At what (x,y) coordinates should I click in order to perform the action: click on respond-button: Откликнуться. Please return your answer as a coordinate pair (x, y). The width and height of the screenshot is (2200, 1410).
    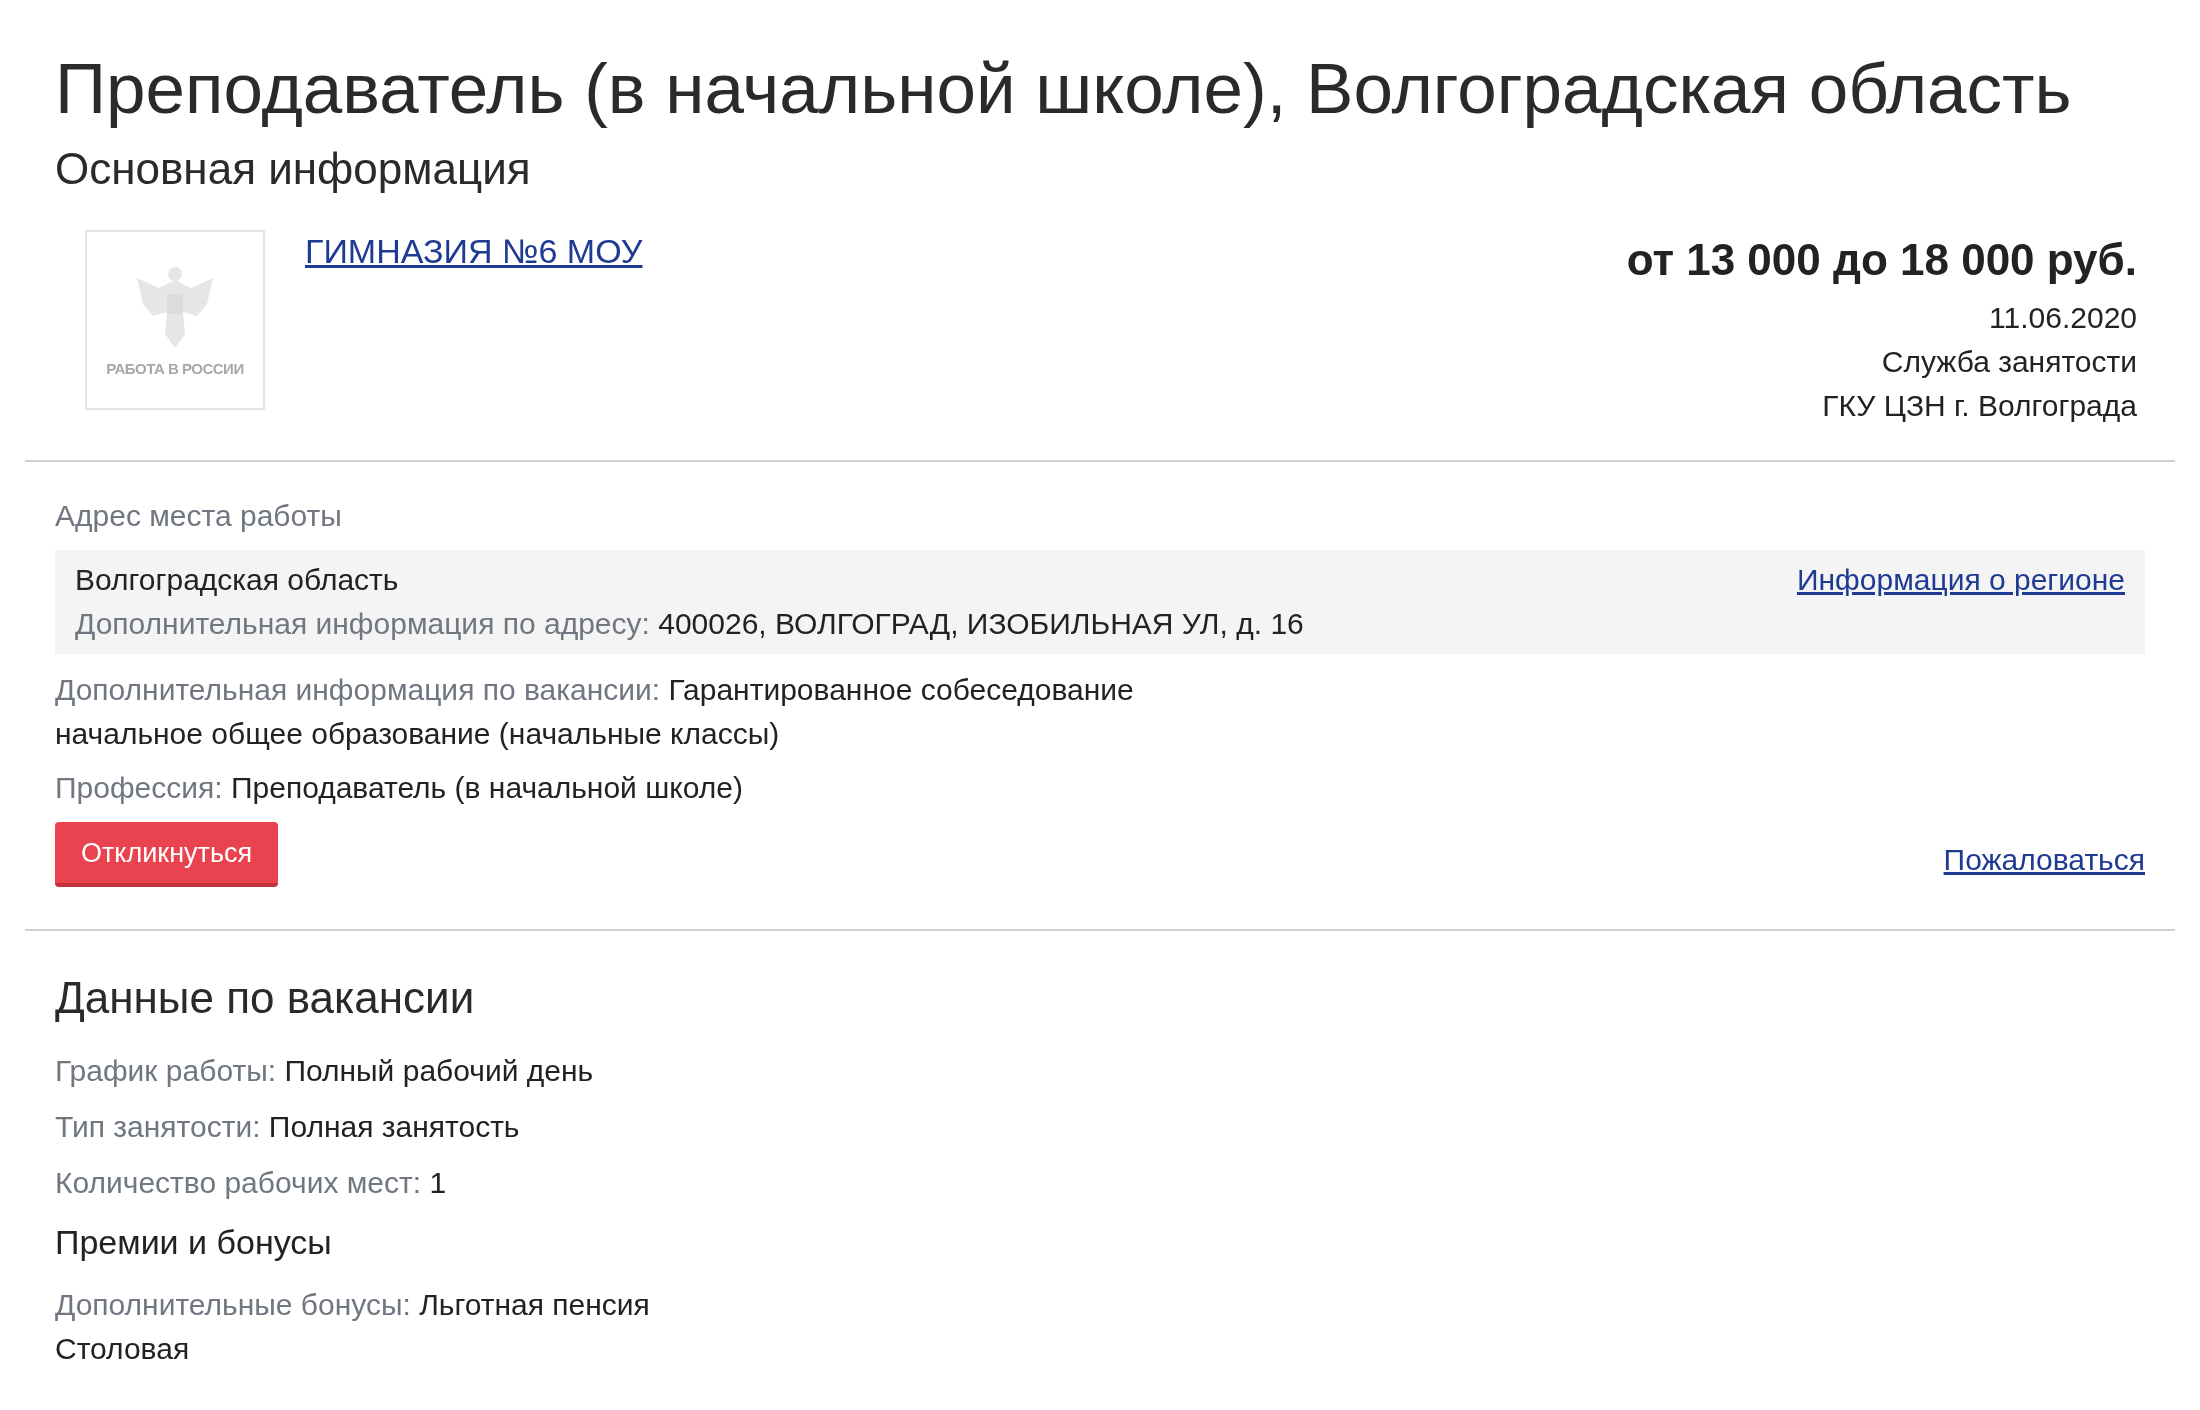
    Looking at the image, I should click on (167, 854).